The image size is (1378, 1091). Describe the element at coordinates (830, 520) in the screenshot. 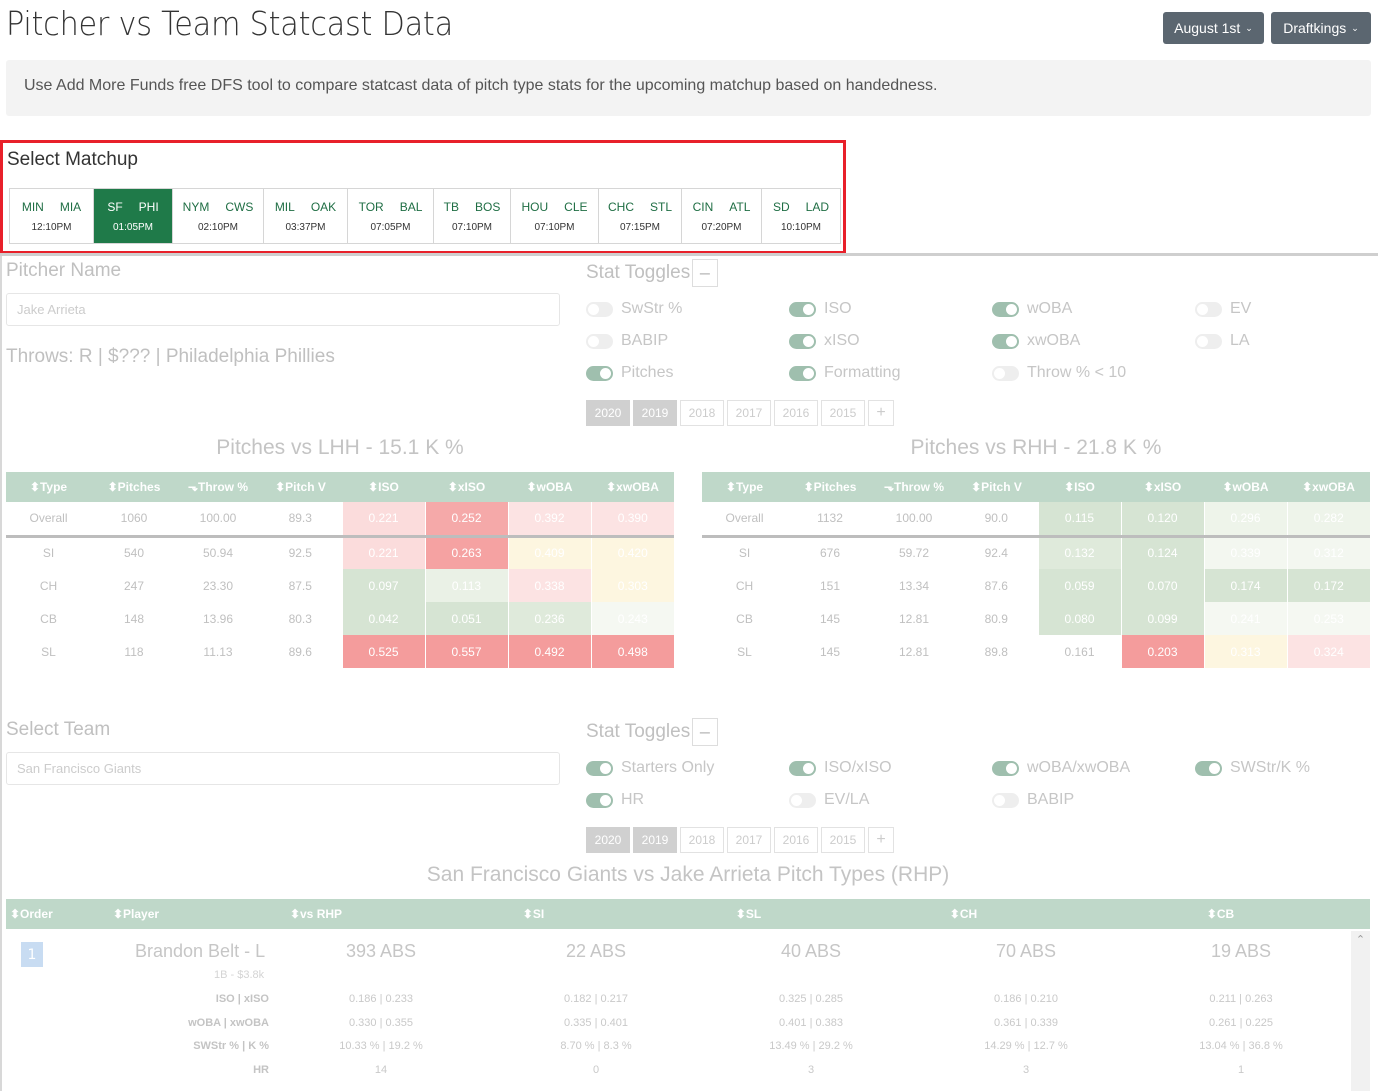

I see `table-cell: 1132` at that location.